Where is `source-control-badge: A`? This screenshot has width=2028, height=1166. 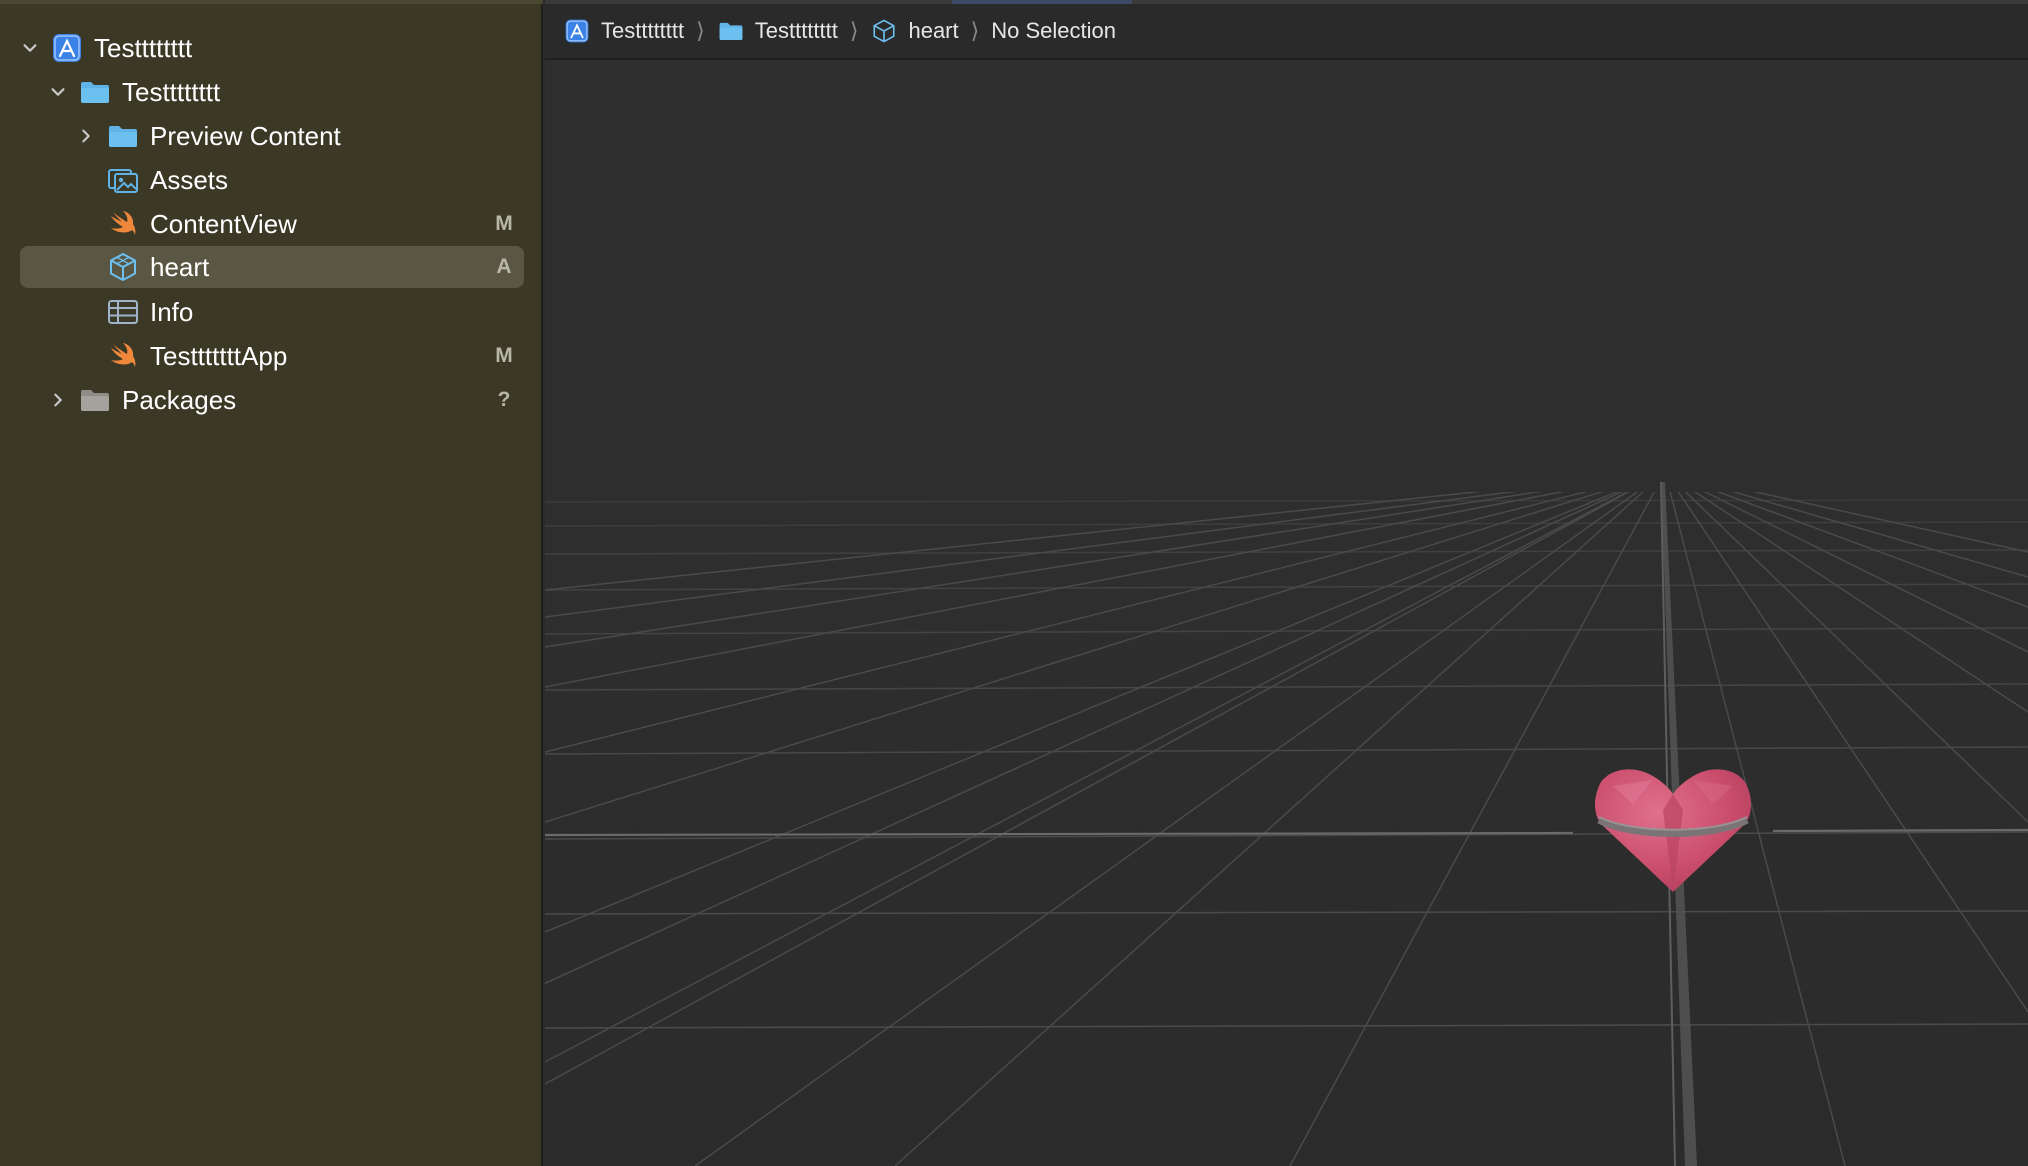
source-control-badge: A is located at coordinates (504, 266).